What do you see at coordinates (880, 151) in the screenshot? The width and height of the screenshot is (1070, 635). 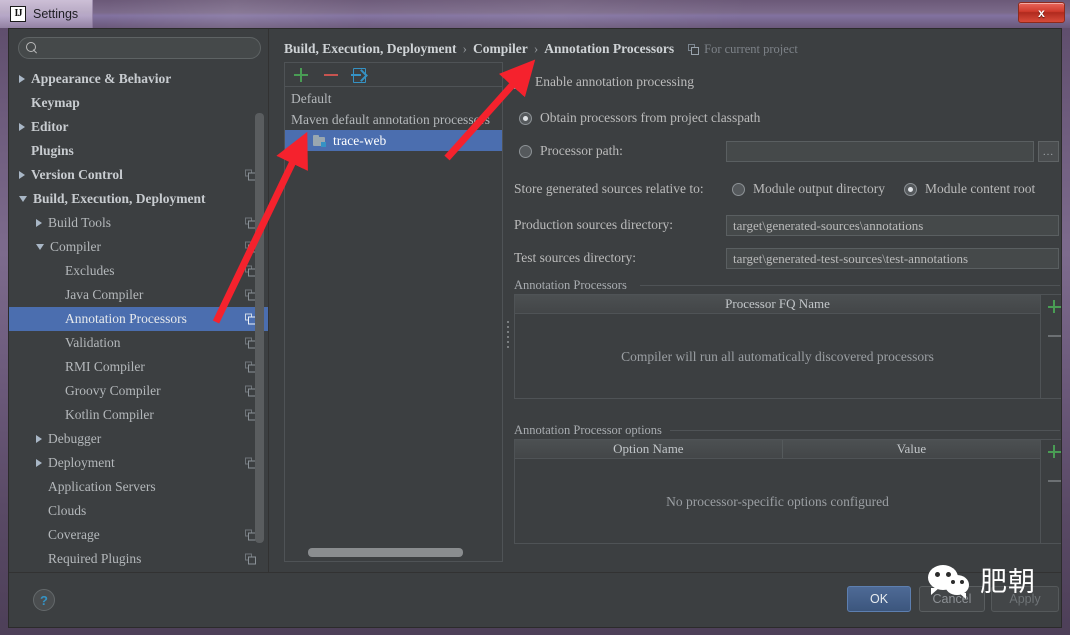 I see `processor-path-input` at bounding box center [880, 151].